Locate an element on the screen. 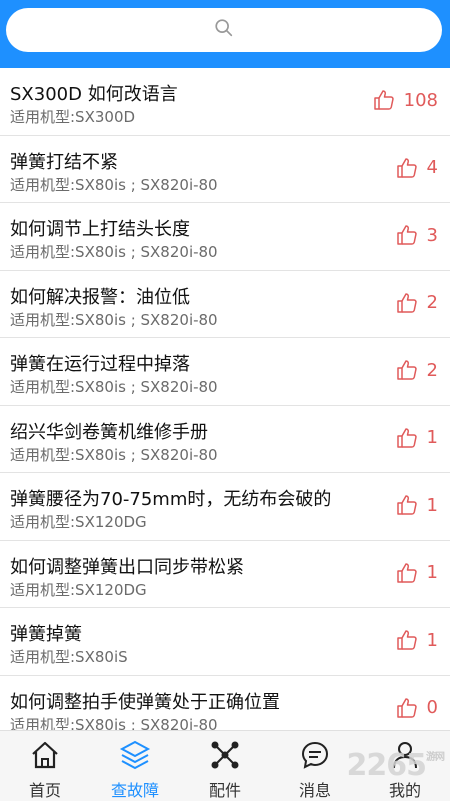  like-count: 3 is located at coordinates (432, 235).